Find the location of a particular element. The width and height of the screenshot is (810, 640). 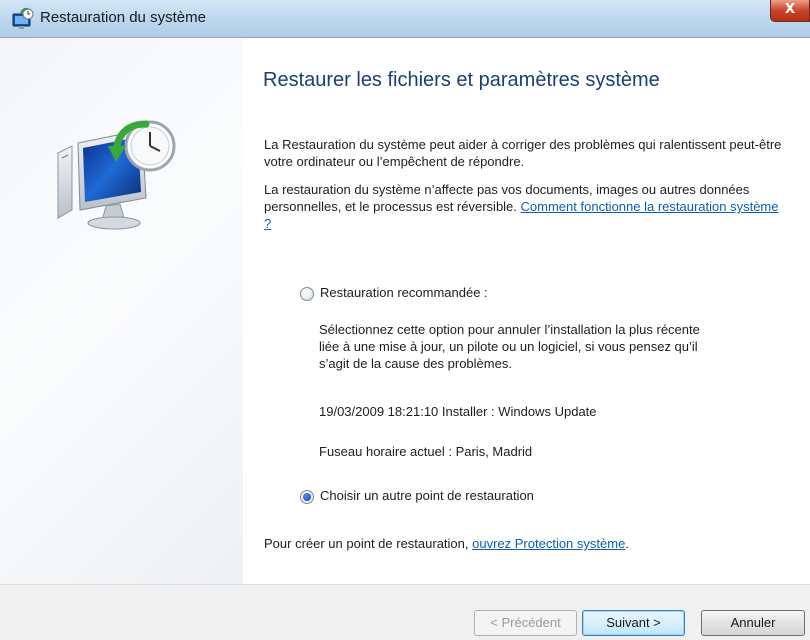

back-button: < Précédent is located at coordinates (525, 623).